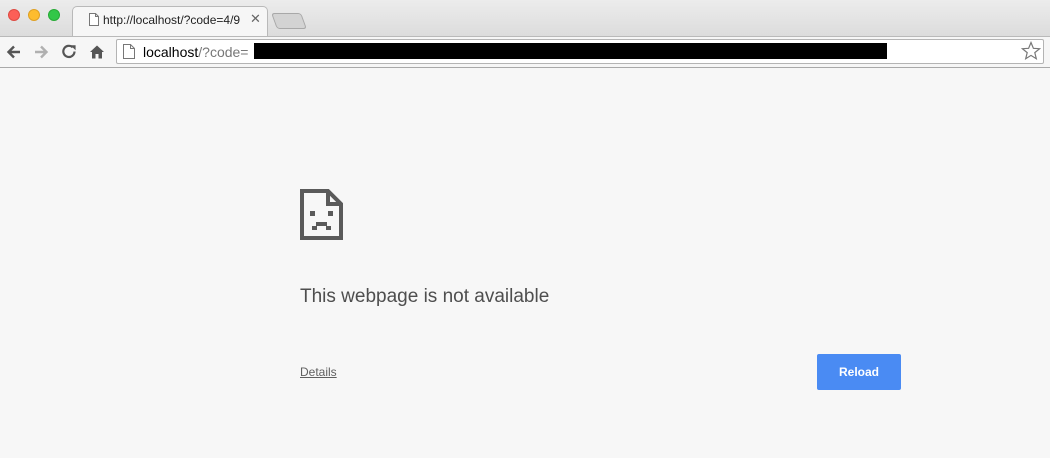 The image size is (1050, 458). Describe the element at coordinates (34, 15) in the screenshot. I see `window-minimize-button` at that location.